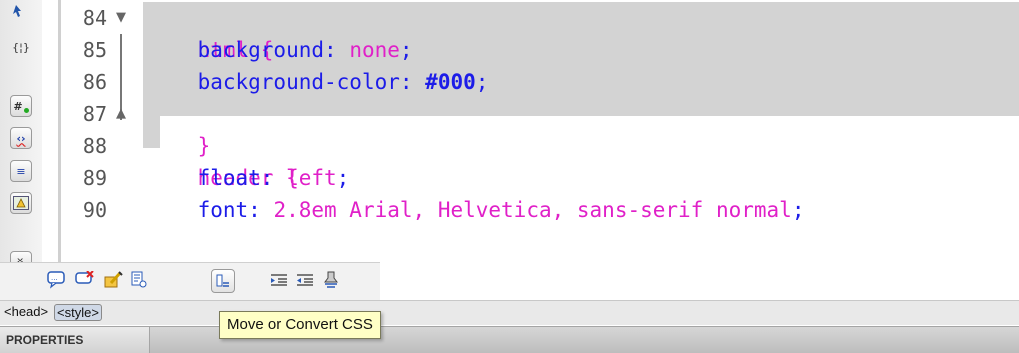  Describe the element at coordinates (94, 210) in the screenshot. I see `line-number: 90` at that location.